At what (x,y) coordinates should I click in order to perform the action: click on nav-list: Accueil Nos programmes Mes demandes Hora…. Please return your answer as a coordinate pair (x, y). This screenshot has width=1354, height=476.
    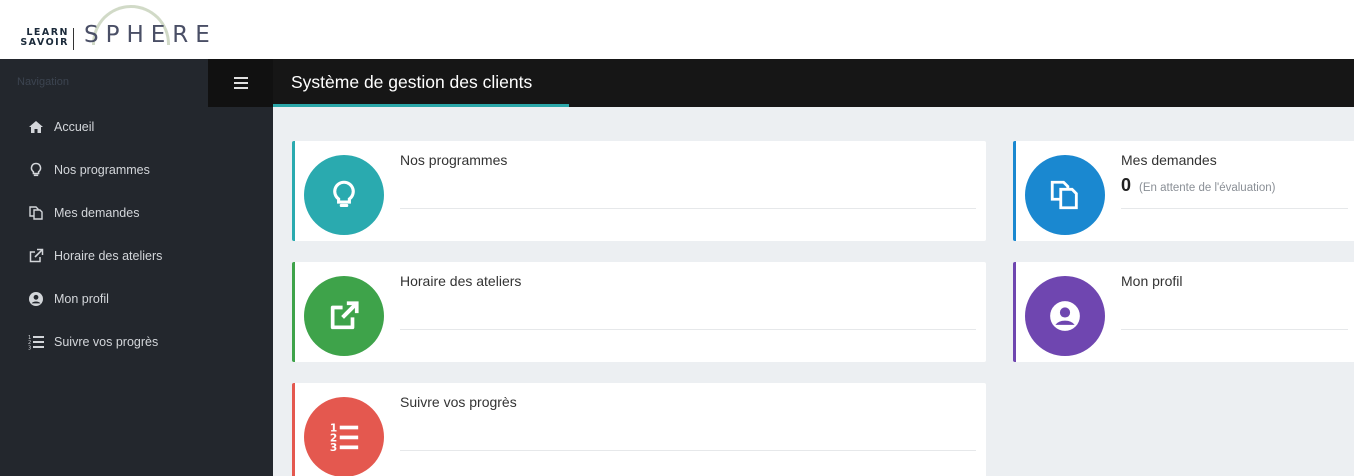
    Looking at the image, I should click on (136, 234).